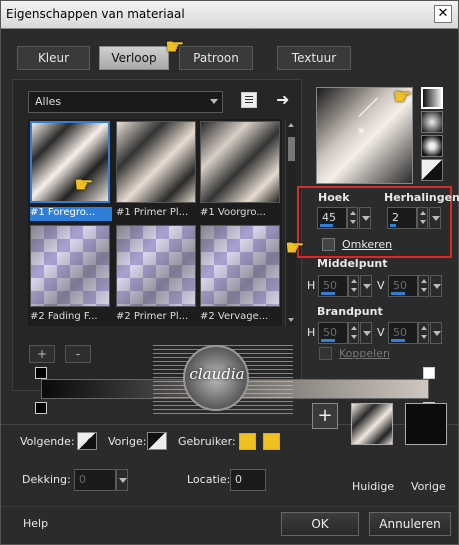 The width and height of the screenshot is (459, 545). Describe the element at coordinates (330, 285) in the screenshot. I see `center-h-value: 50` at that location.